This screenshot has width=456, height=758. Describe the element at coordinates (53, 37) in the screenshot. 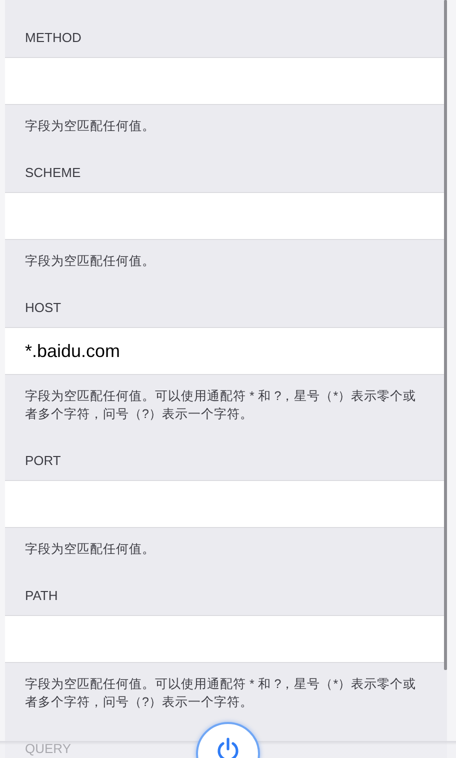

I see `section-label: METHOD` at that location.